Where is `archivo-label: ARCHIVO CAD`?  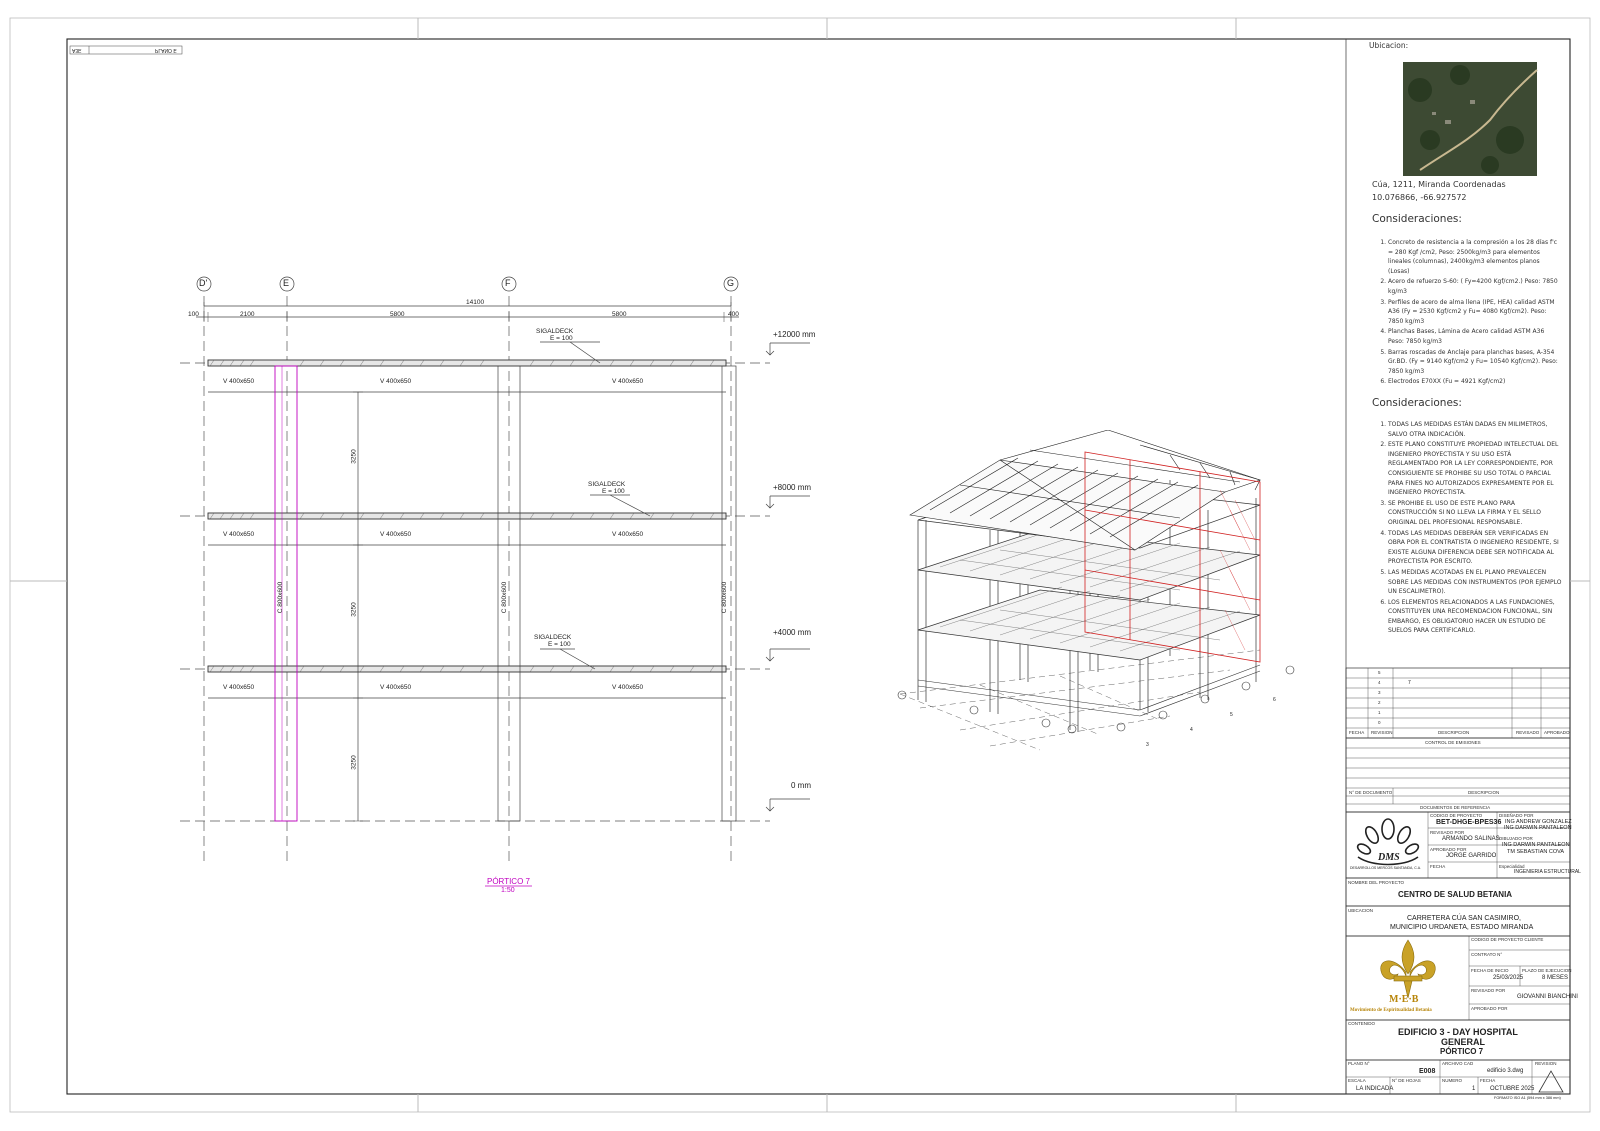 archivo-label: ARCHIVO CAD is located at coordinates (1458, 1063).